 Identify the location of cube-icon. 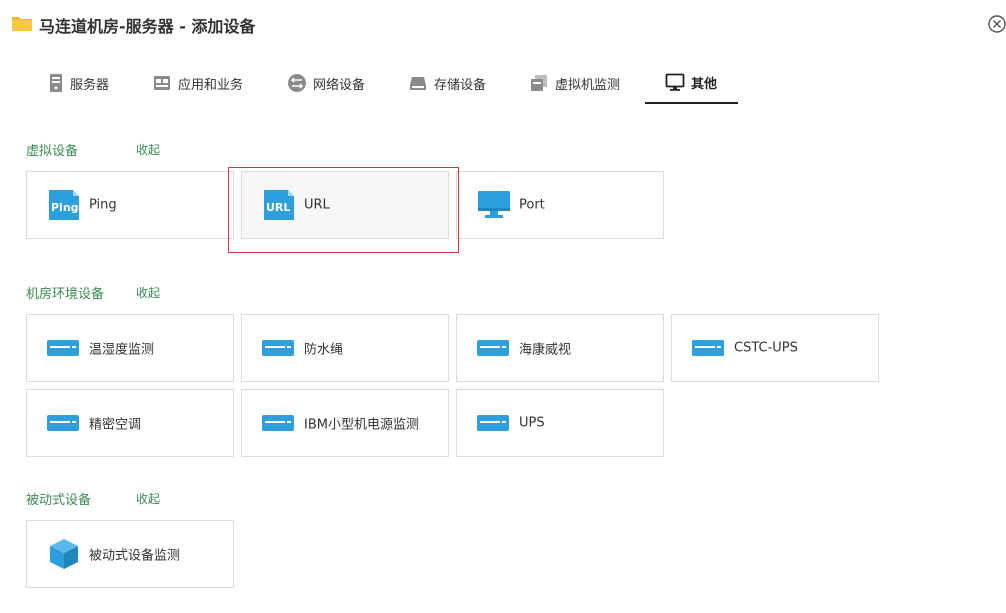
(64, 554).